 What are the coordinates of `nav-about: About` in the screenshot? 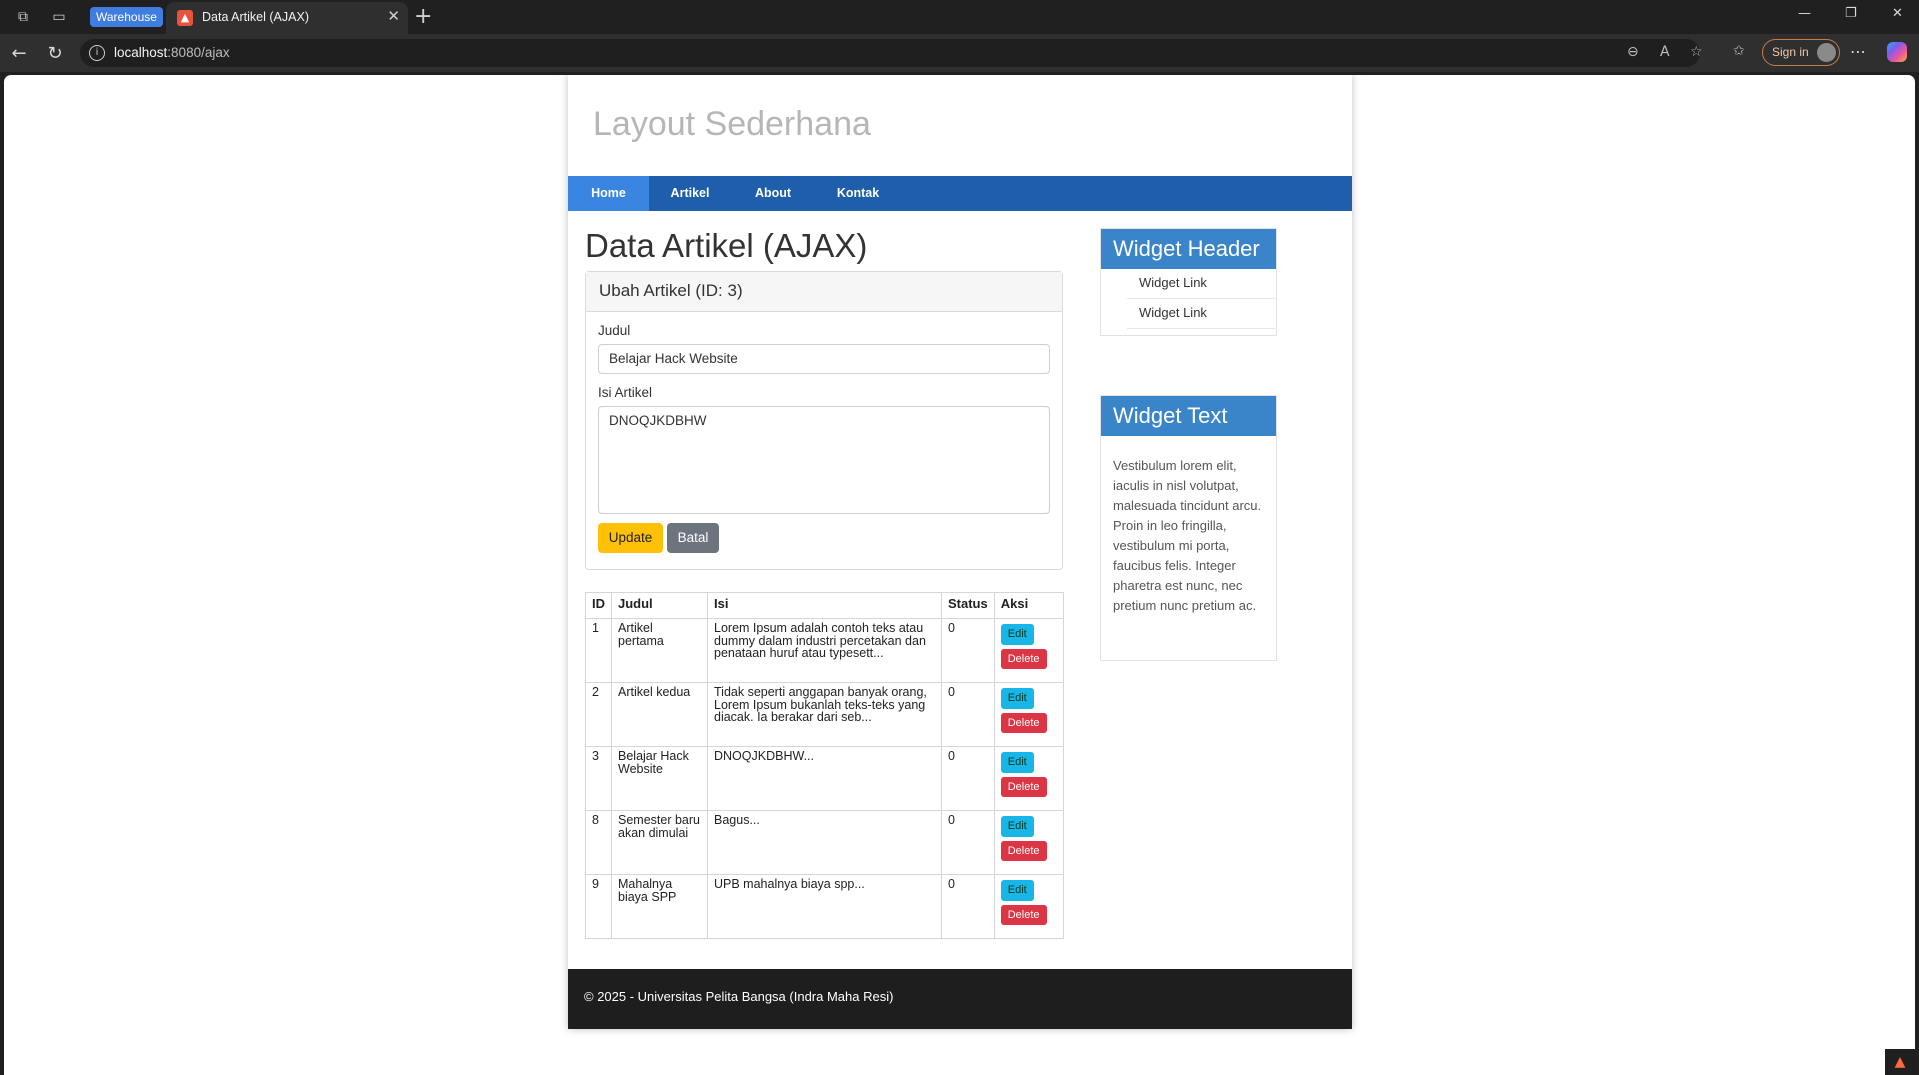 It's located at (773, 193).